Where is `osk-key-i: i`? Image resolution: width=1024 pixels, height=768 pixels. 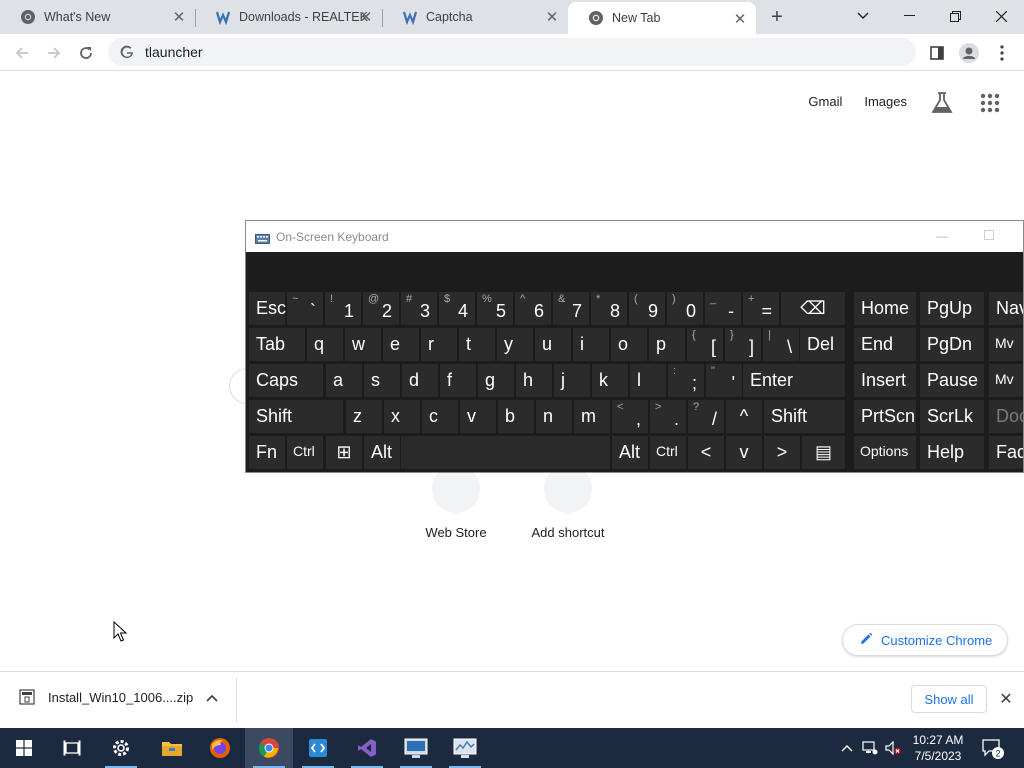 osk-key-i: i is located at coordinates (591, 344).